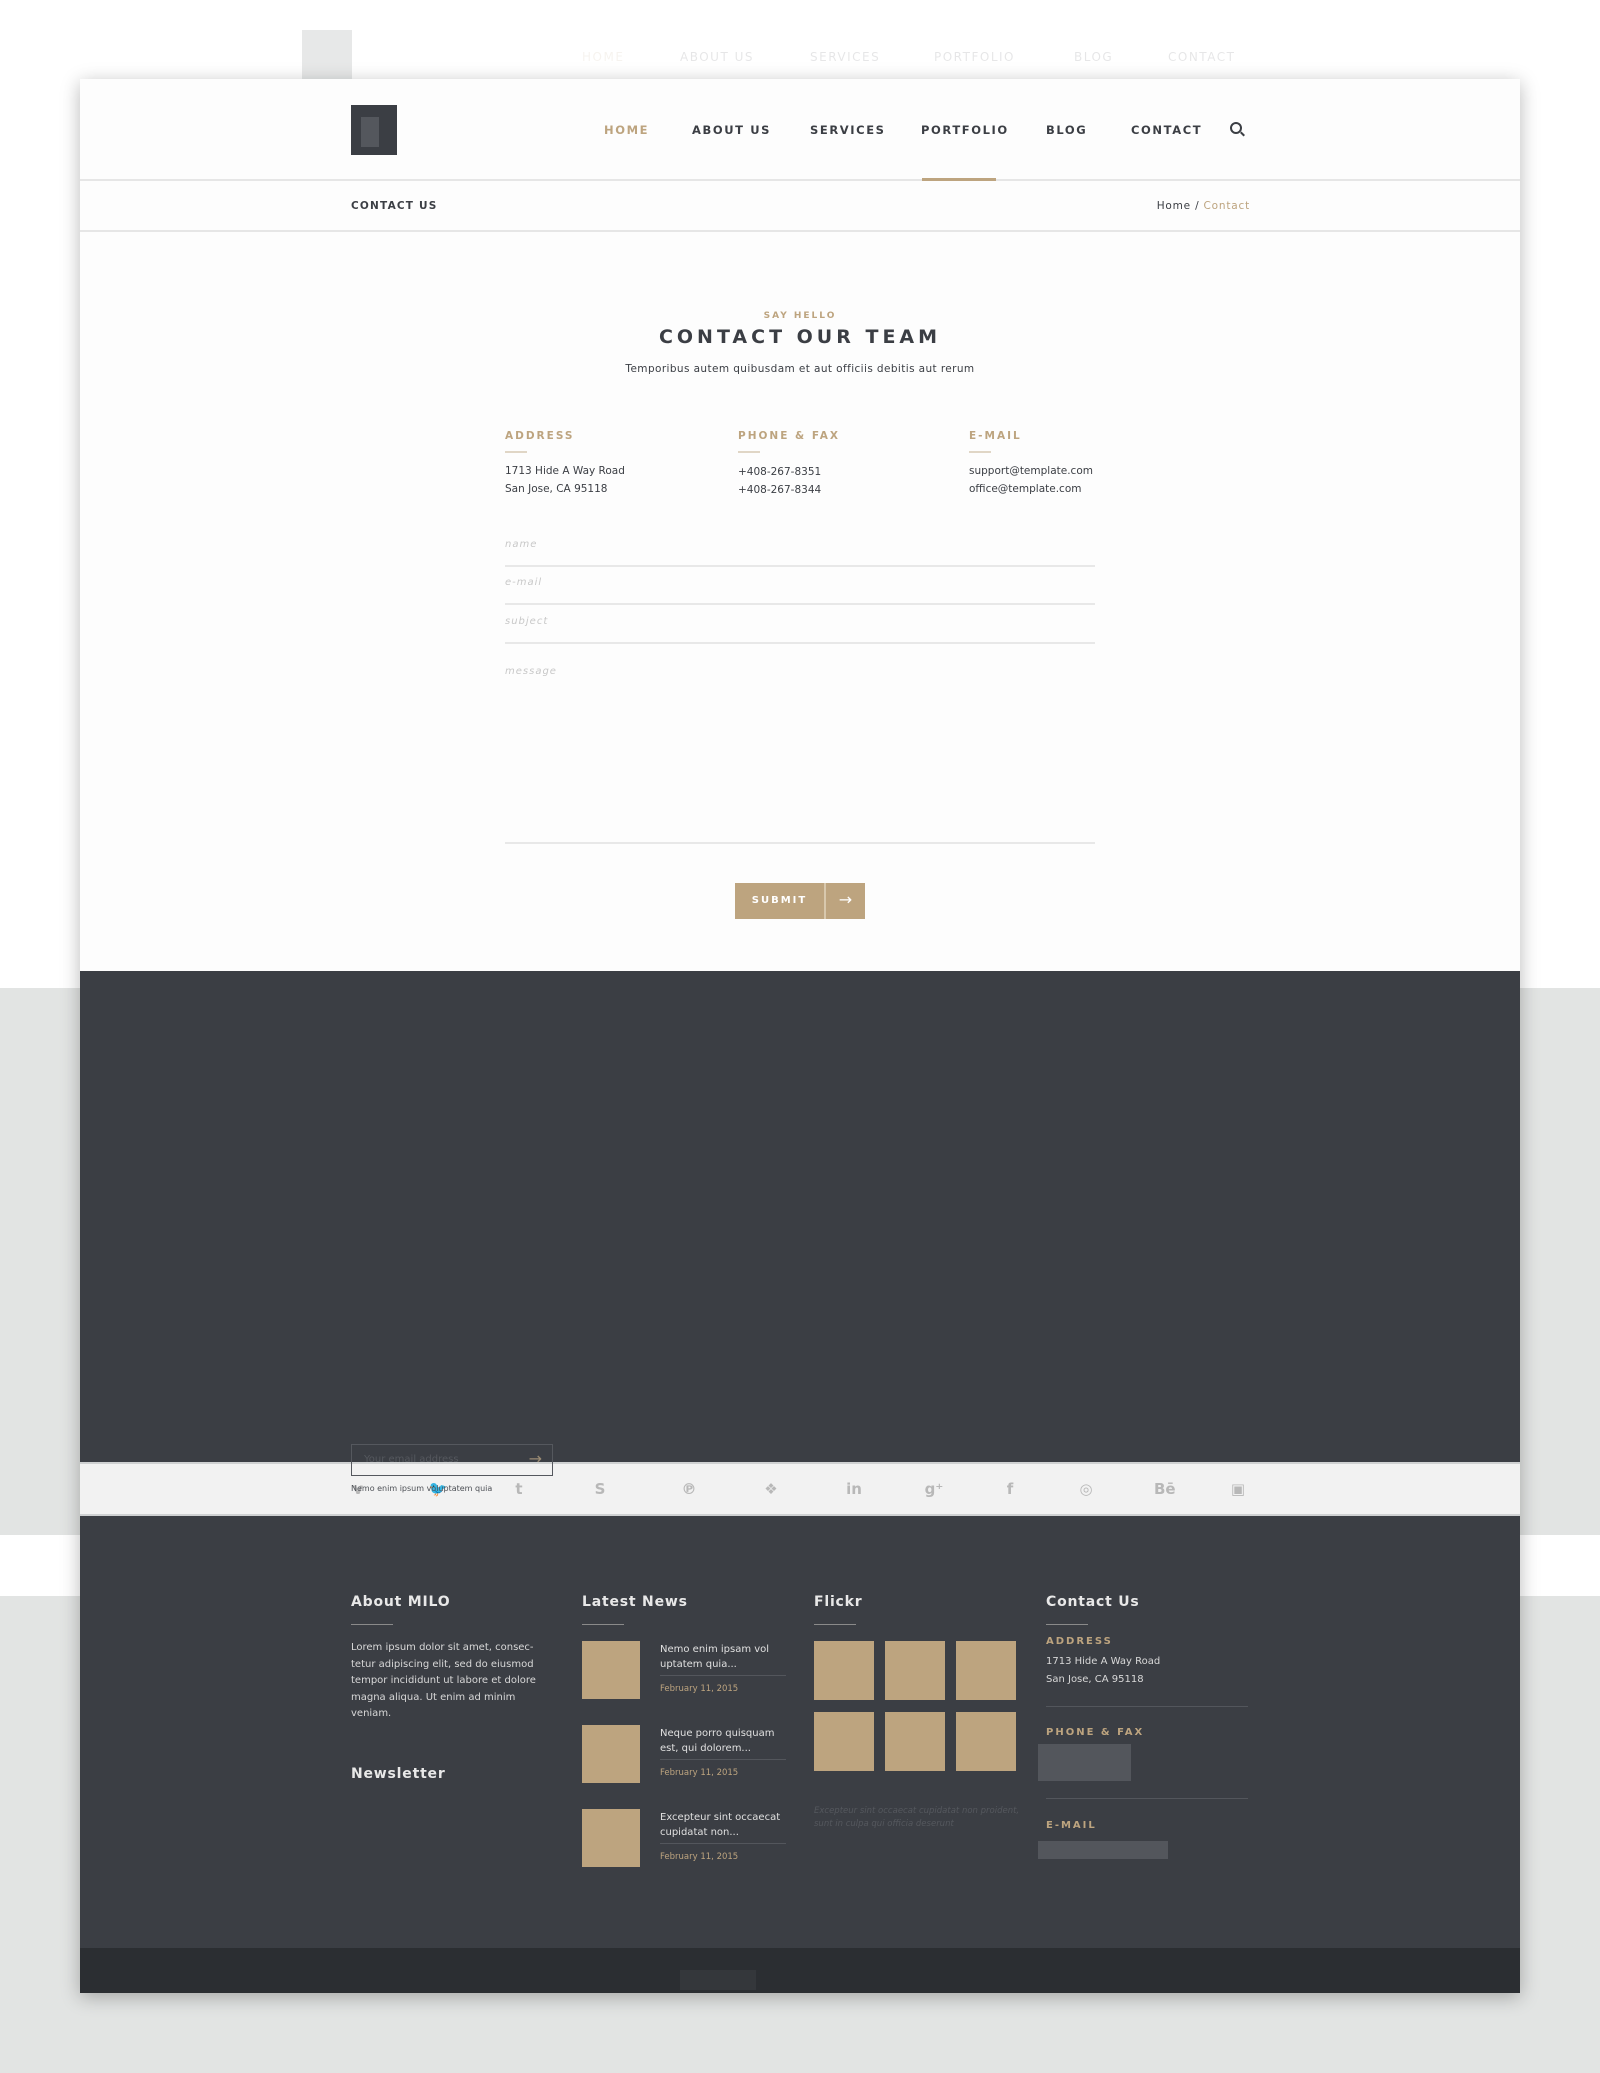  Describe the element at coordinates (1103, 1850) in the screenshot. I see `blurred-email` at that location.